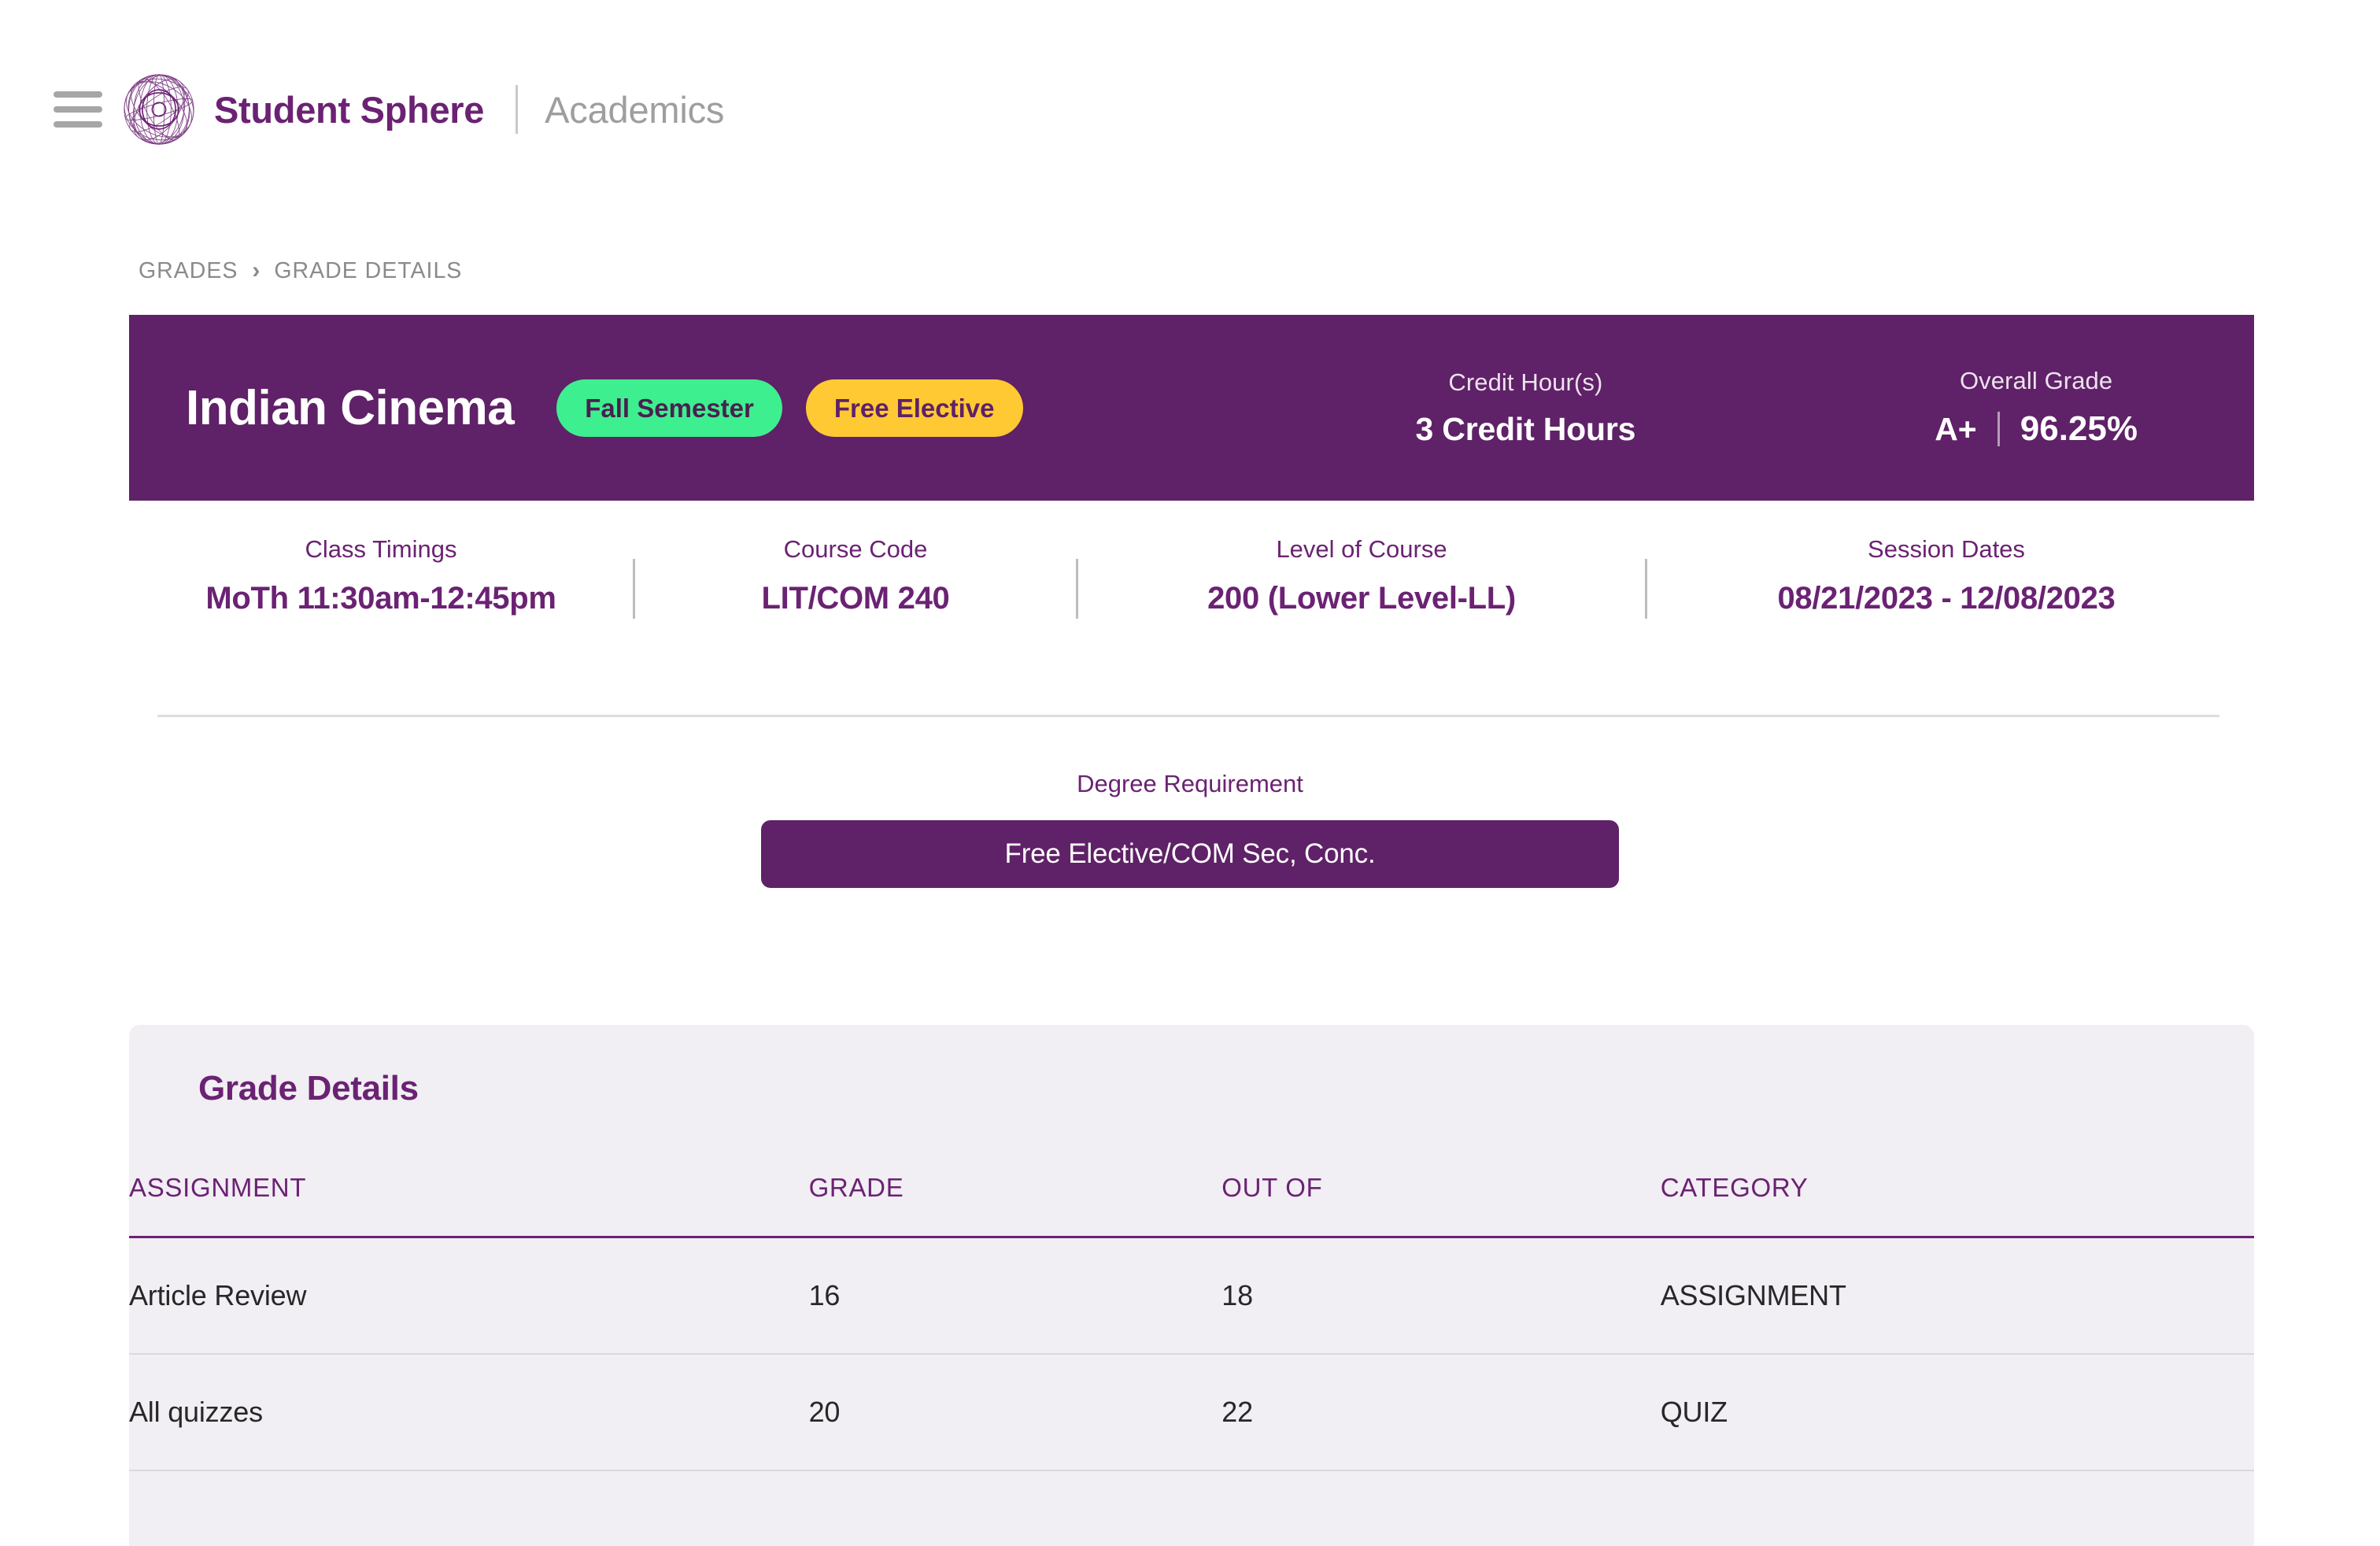 The height and width of the screenshot is (1546, 2380). What do you see at coordinates (1957, 1296) in the screenshot?
I see `cell-category: ASSIGNMENT` at bounding box center [1957, 1296].